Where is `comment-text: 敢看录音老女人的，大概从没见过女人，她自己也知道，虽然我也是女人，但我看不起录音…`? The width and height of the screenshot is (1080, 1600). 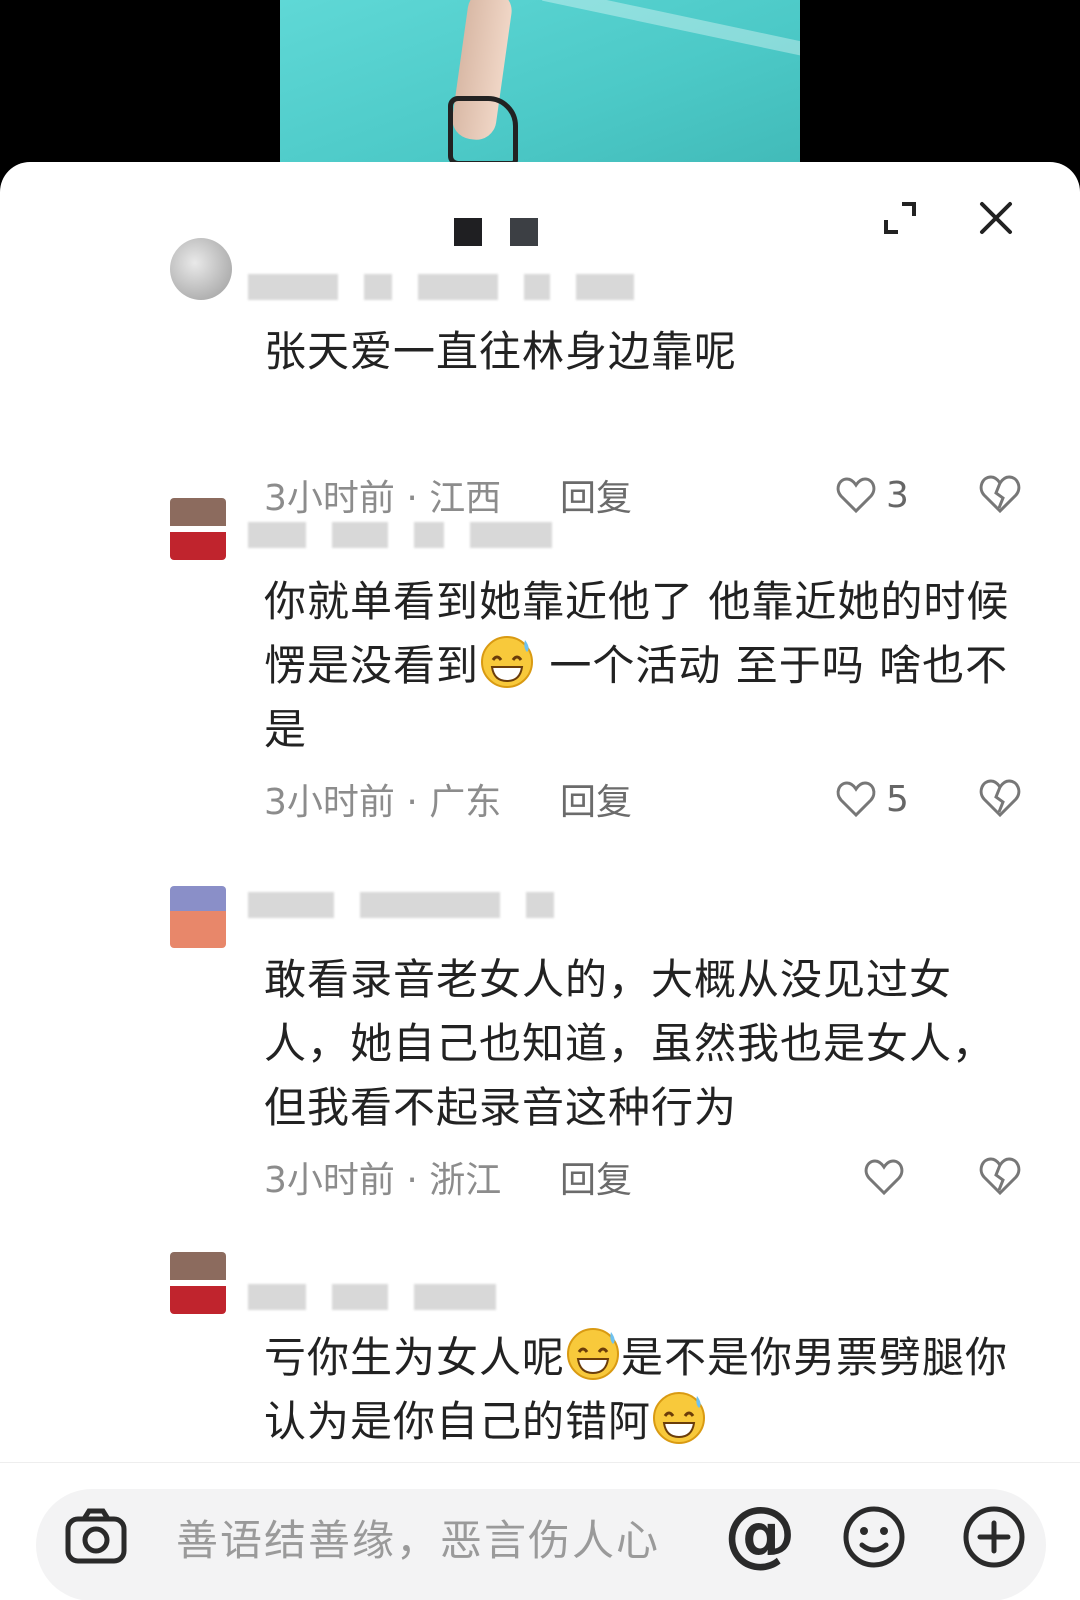
comment-text: 敢看录音老女人的，大概从没见过女人，她自己也知道，虽然我也是女人，但我看不起录音… is located at coordinates (630, 1043).